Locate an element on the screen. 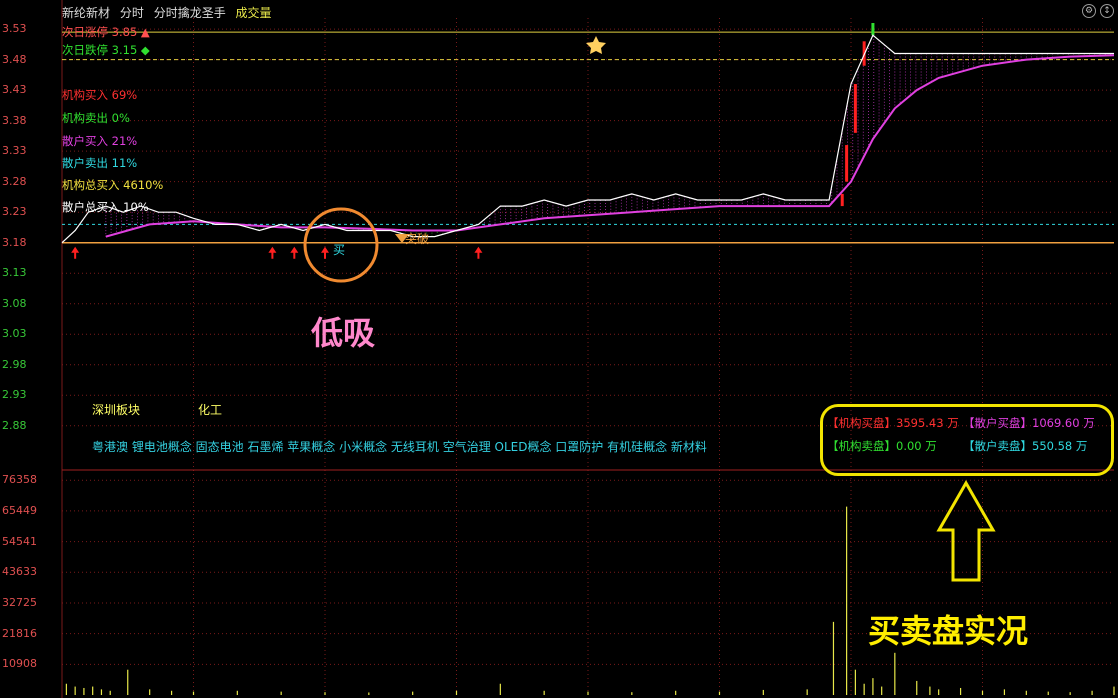 The image size is (1118, 698). expand-icon: ↕ is located at coordinates (1107, 11).